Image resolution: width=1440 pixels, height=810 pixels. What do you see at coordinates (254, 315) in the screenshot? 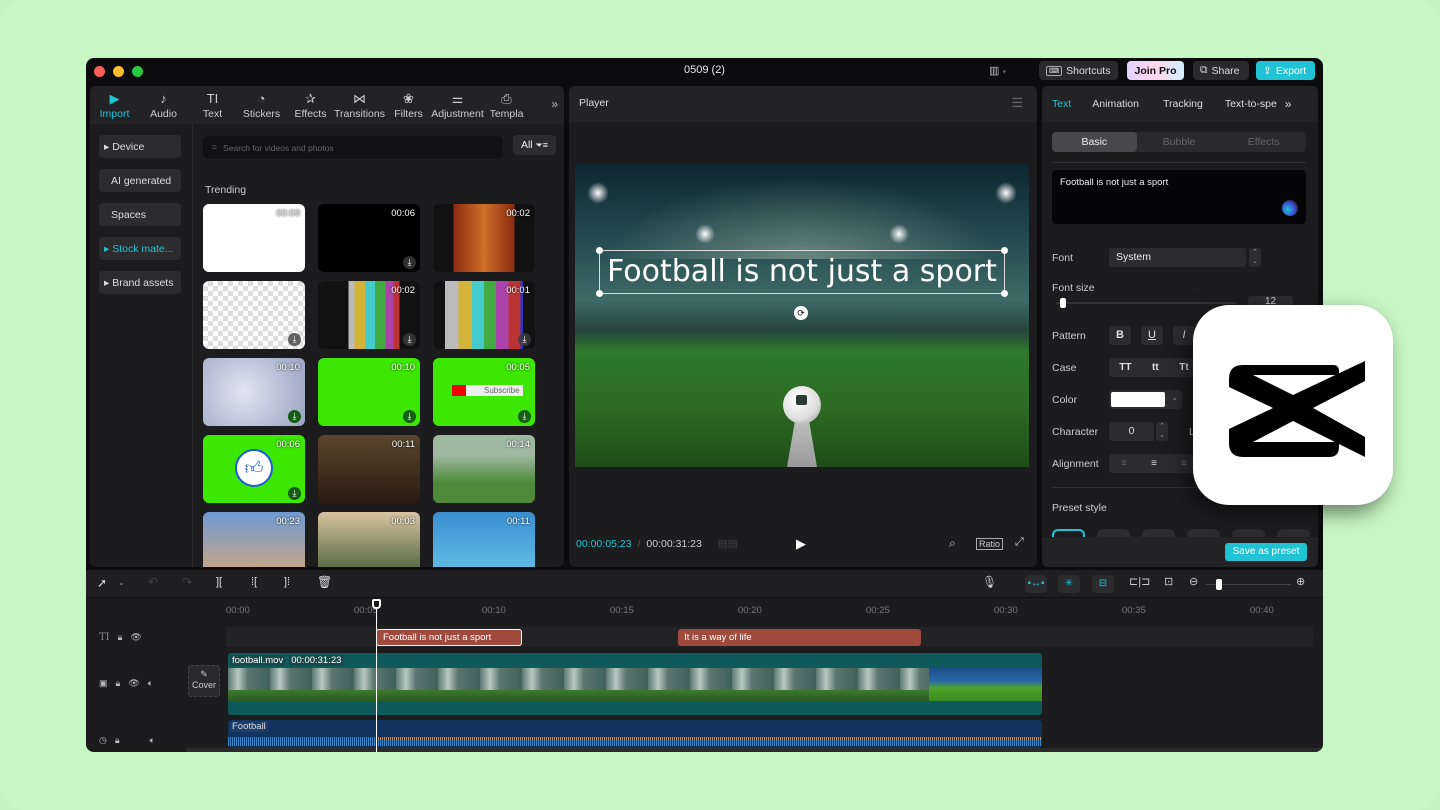
I see `media-thumbnail: ⤓` at bounding box center [254, 315].